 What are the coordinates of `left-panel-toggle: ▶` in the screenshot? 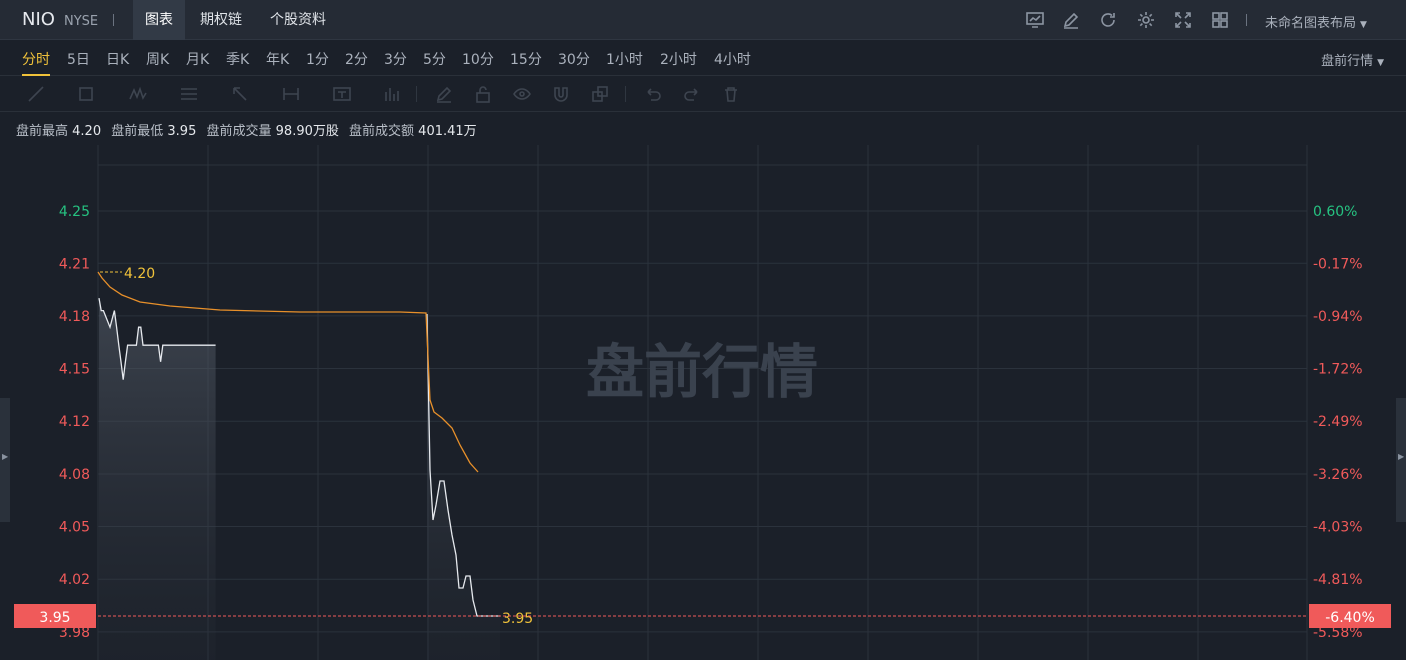 It's located at (5, 460).